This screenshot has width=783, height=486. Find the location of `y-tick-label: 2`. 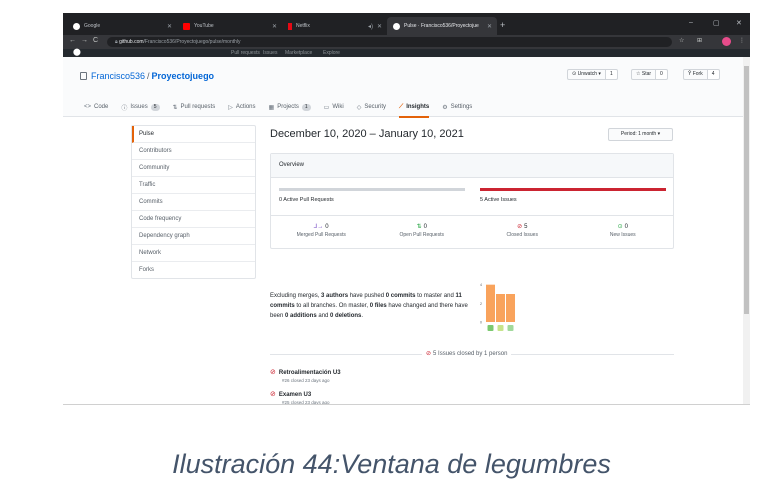

y-tick-label: 2 is located at coordinates (481, 304).